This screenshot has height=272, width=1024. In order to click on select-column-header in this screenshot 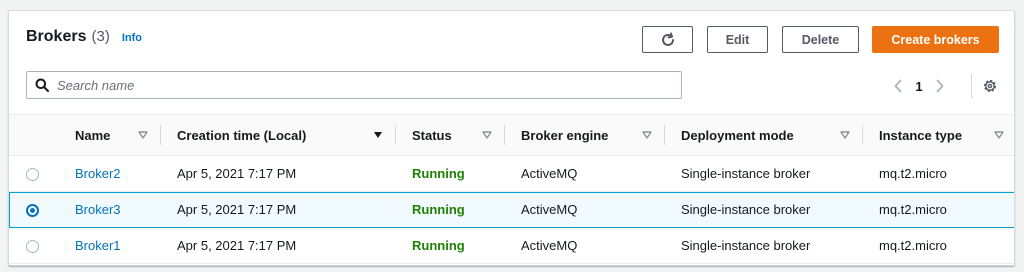, I will do `click(33, 135)`.